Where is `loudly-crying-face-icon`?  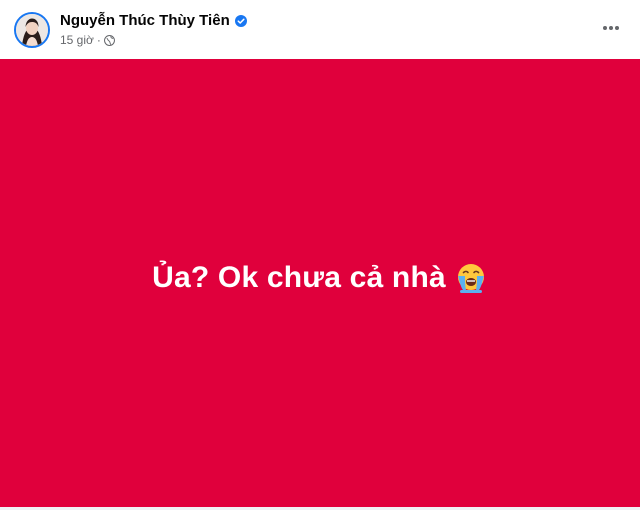
loudly-crying-face-icon is located at coordinates (471, 278).